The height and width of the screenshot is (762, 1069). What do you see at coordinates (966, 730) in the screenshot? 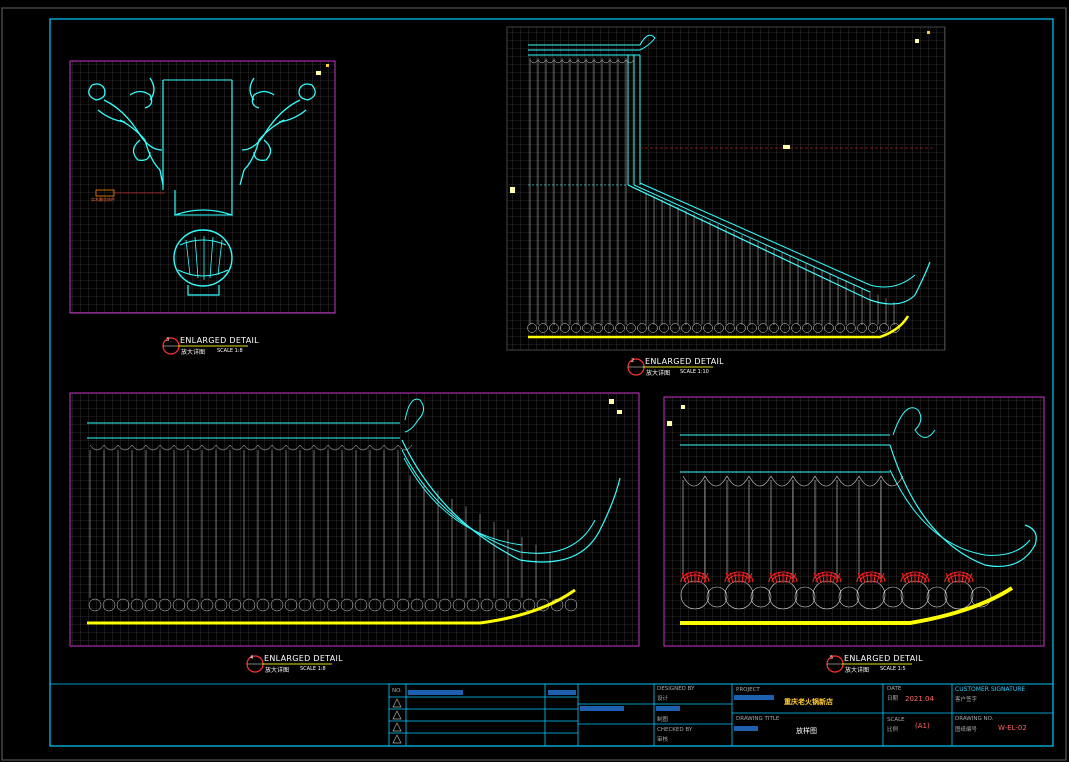
I see `drawing-no-cn: 图纸编号` at bounding box center [966, 730].